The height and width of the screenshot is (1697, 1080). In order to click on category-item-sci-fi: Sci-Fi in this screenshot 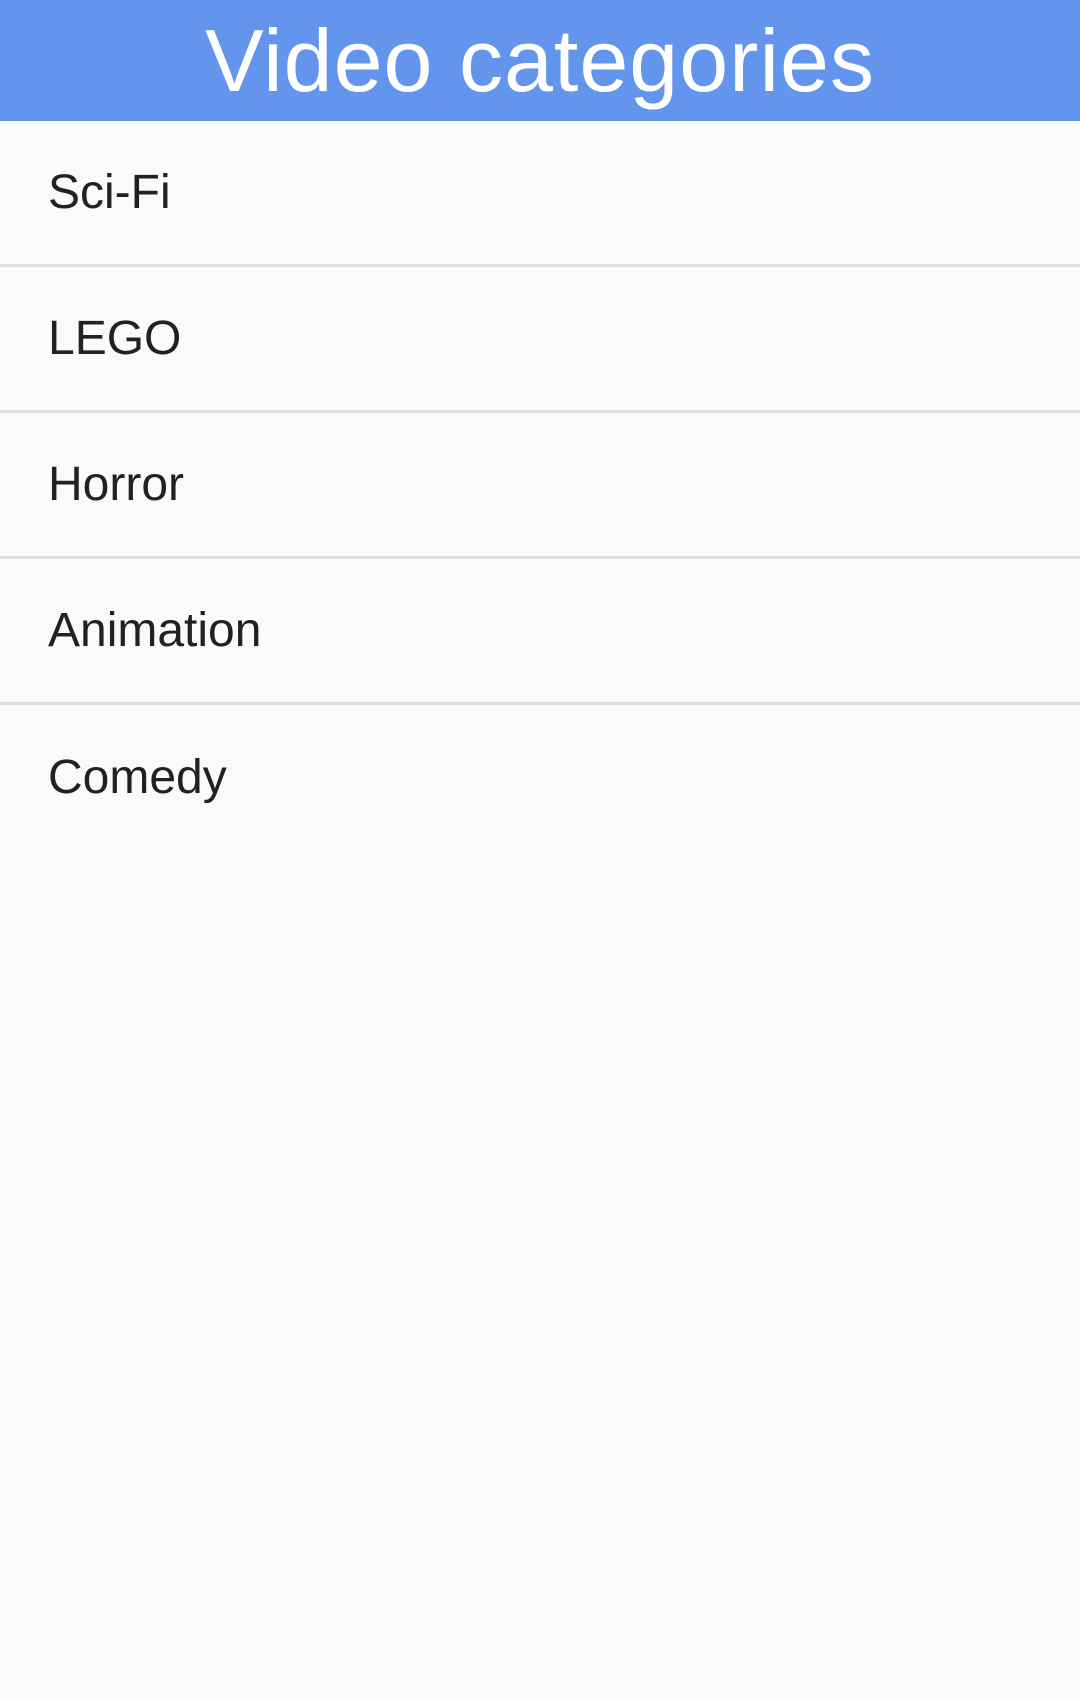, I will do `click(540, 194)`.